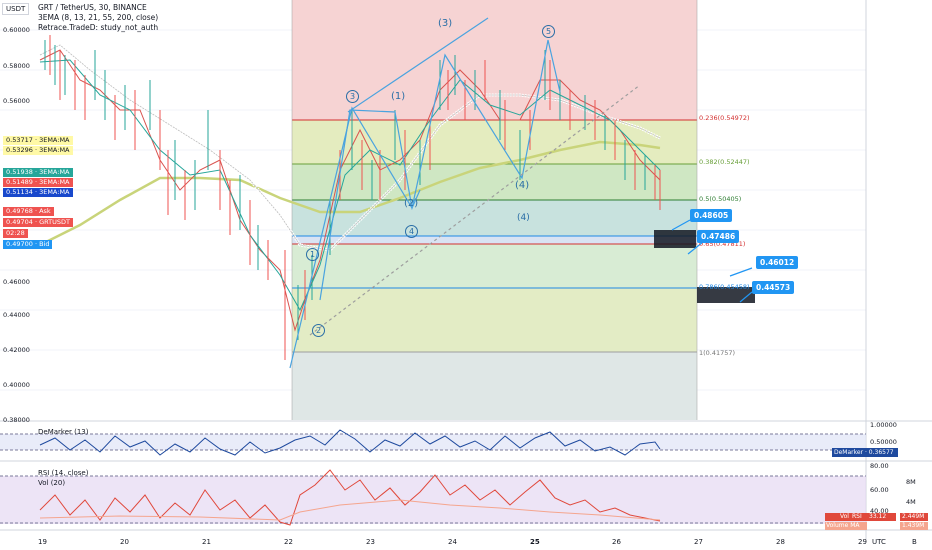 This screenshot has width=932, height=550. What do you see at coordinates (777, 262) in the screenshot?
I see `callout-3: 0.46012` at bounding box center [777, 262].